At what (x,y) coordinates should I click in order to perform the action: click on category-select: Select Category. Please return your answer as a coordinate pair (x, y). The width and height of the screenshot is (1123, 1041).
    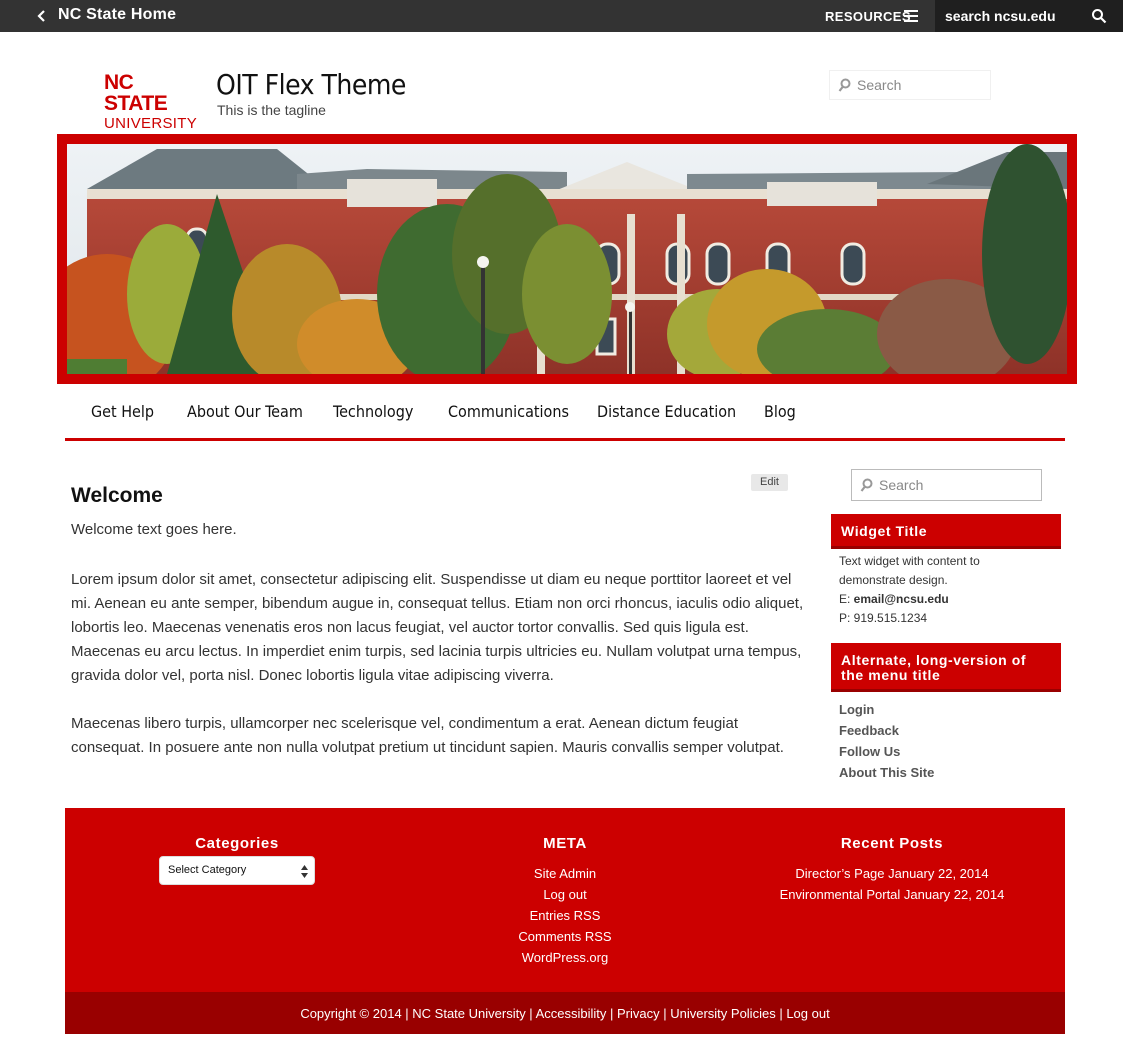
    Looking at the image, I should click on (237, 870).